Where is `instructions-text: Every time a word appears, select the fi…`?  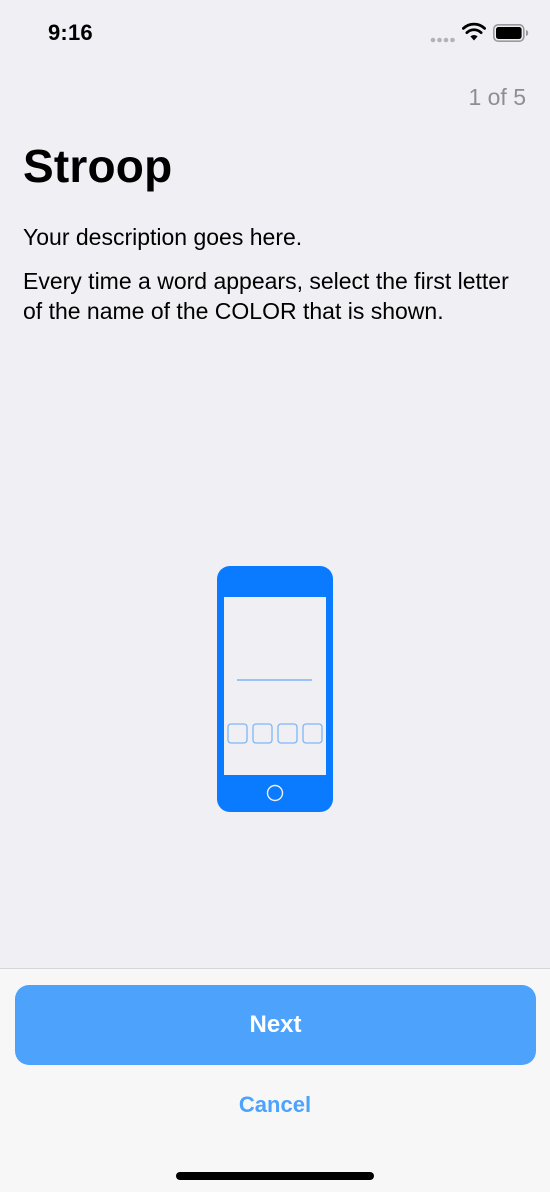
instructions-text: Every time a word appears, select the fi… is located at coordinates (266, 296).